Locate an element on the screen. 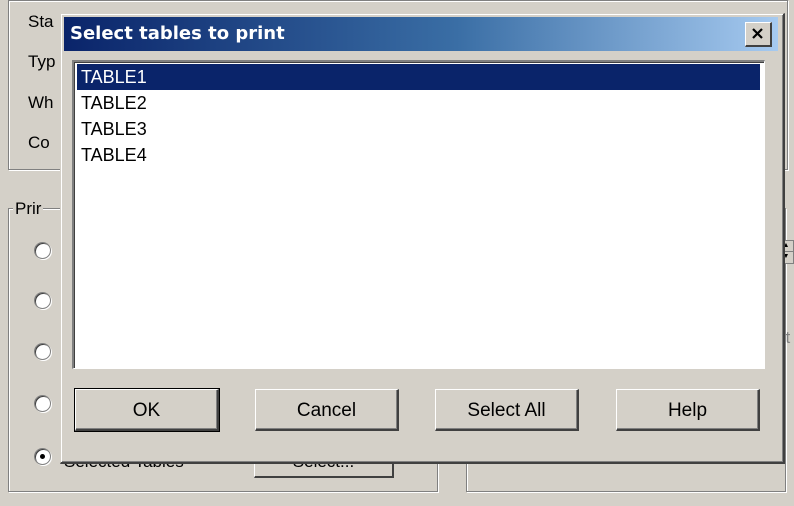  select-all-button: Select All is located at coordinates (507, 410).